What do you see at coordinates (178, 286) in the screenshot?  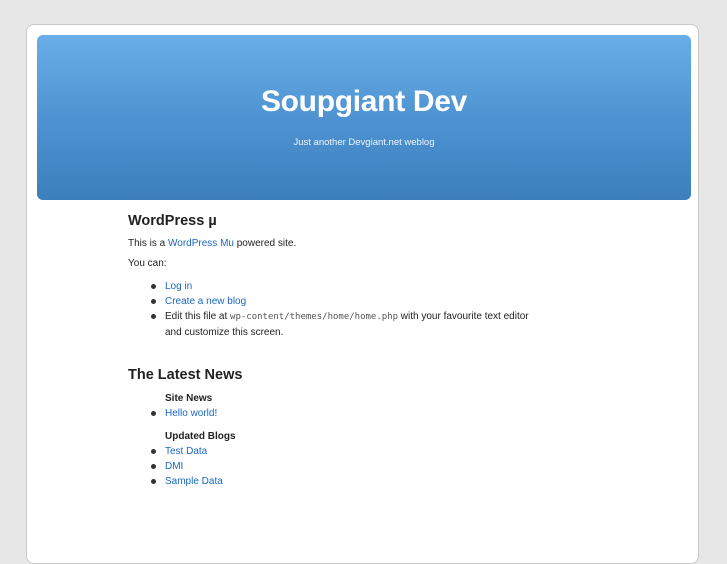 I see `login-link: Log in` at bounding box center [178, 286].